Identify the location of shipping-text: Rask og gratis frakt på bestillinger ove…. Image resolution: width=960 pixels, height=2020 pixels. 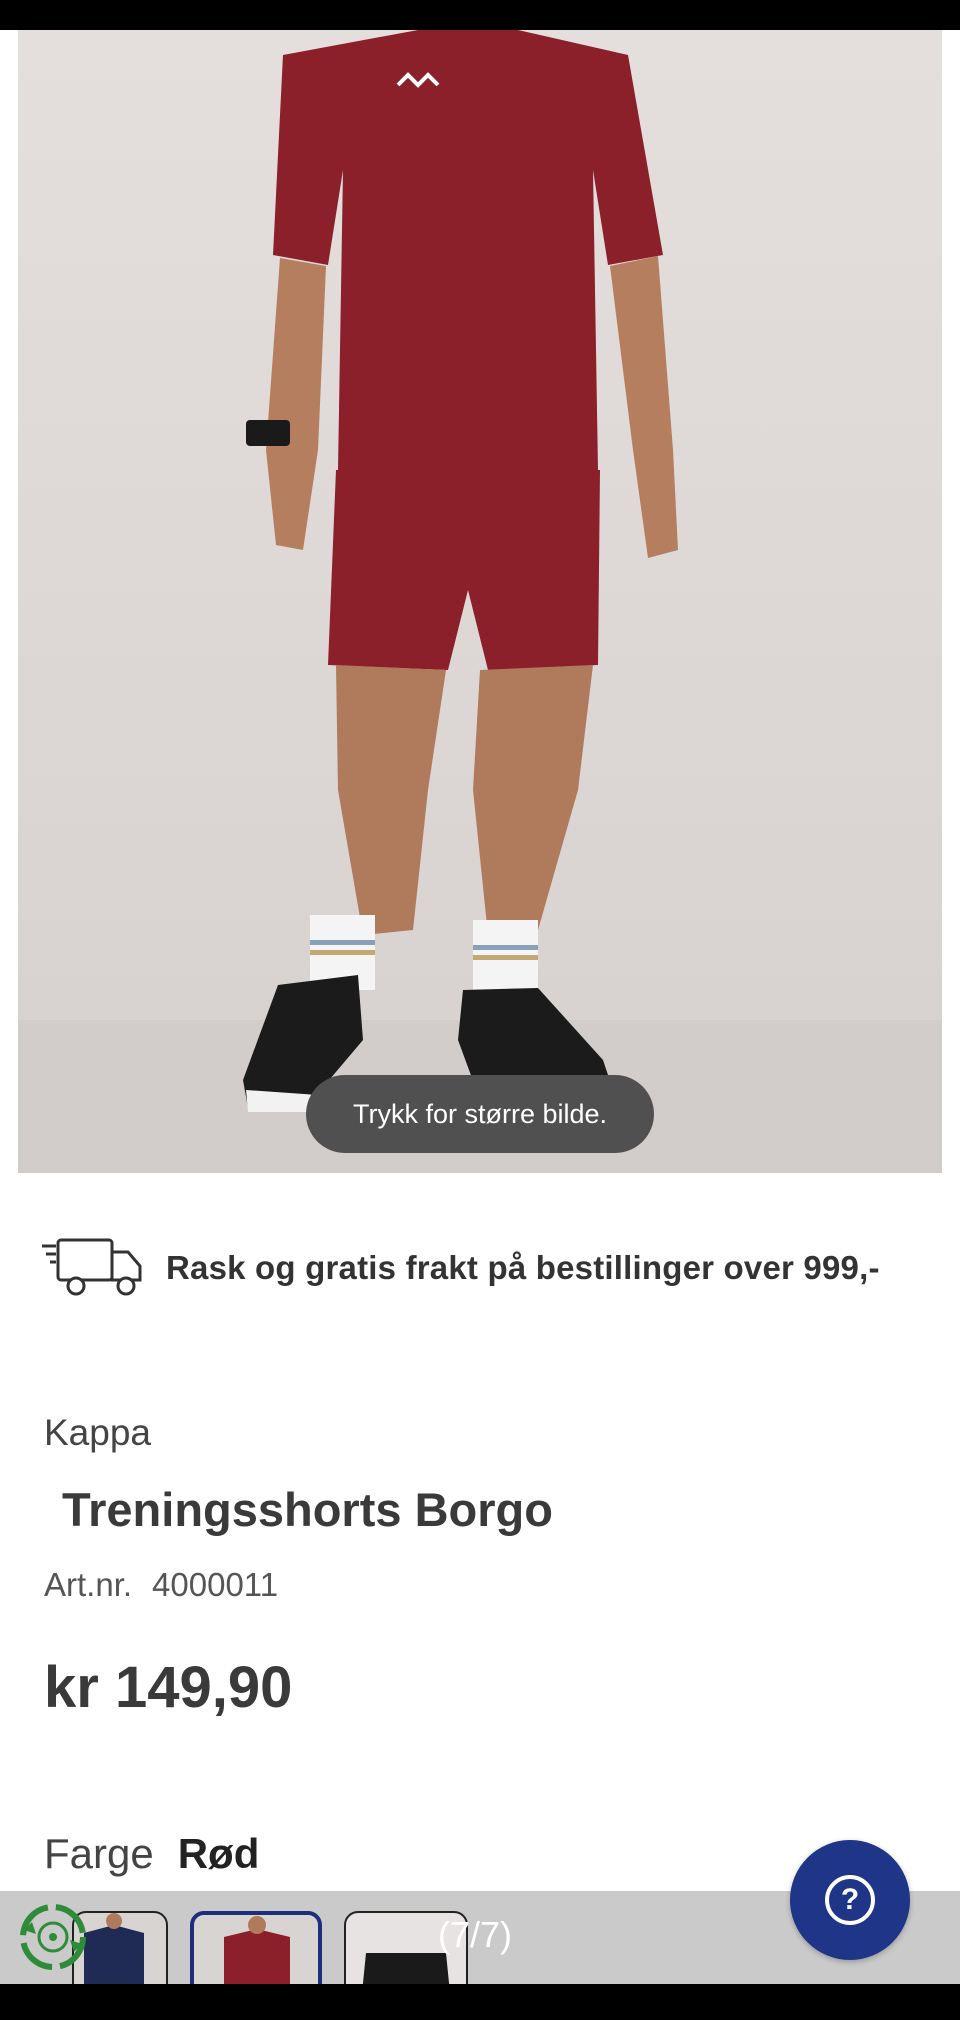
(523, 1267).